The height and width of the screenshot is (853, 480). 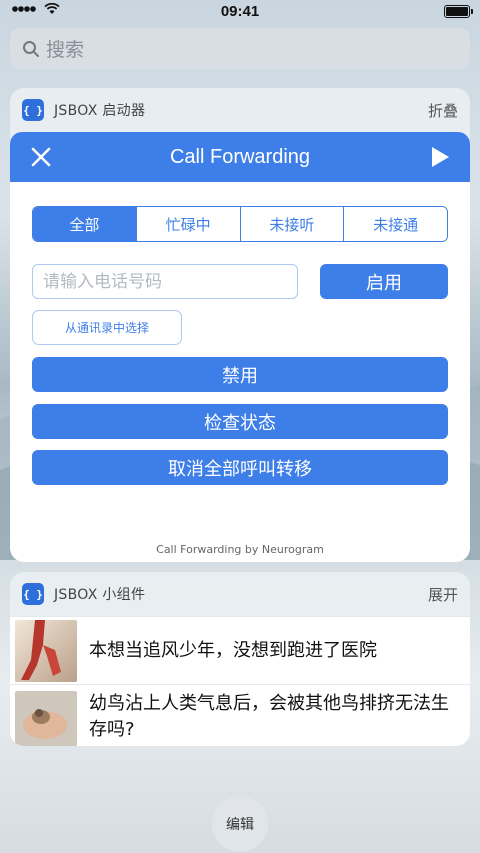 What do you see at coordinates (85, 224) in the screenshot?
I see `tab-all: 全部` at bounding box center [85, 224].